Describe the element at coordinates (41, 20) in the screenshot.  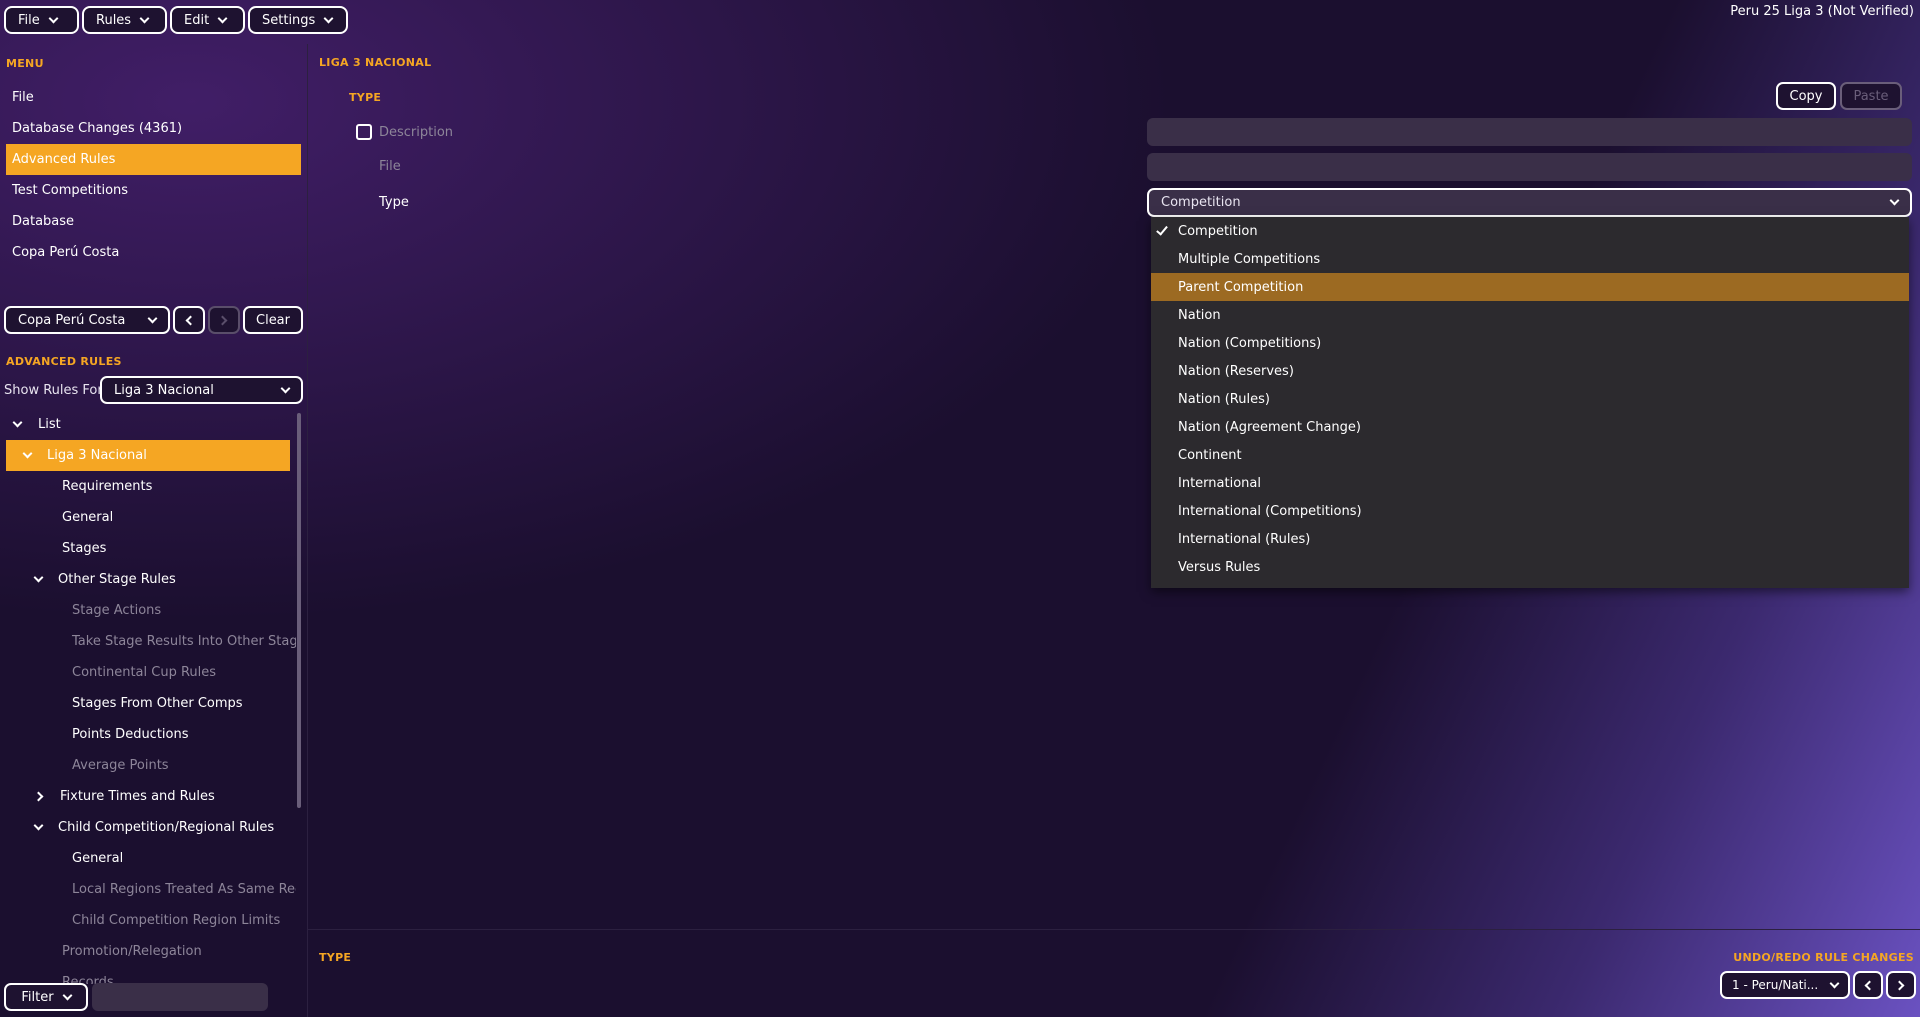
I see `file-menu-button: File` at that location.